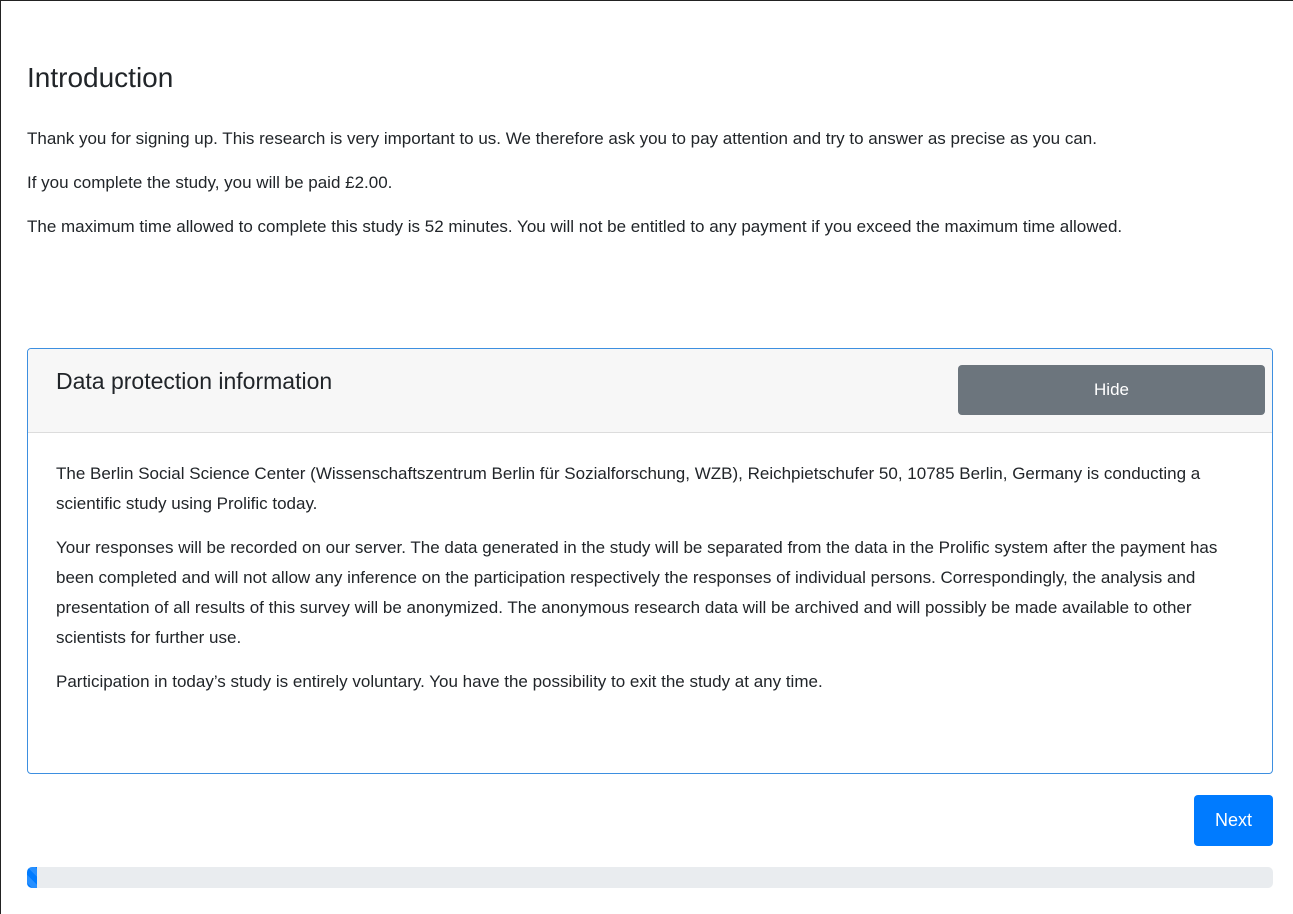  What do you see at coordinates (1111, 390) in the screenshot?
I see `hide-button: Hide` at bounding box center [1111, 390].